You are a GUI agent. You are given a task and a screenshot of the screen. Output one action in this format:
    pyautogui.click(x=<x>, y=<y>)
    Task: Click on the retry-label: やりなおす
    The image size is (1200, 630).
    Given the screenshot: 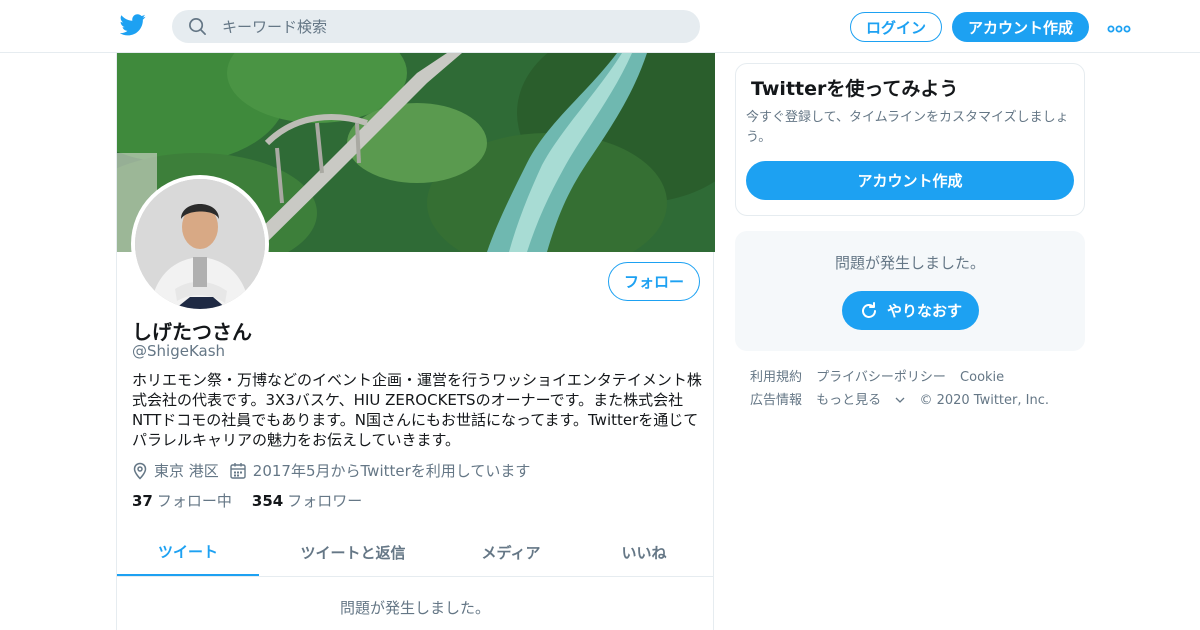 What is the action you would take?
    pyautogui.click(x=924, y=311)
    